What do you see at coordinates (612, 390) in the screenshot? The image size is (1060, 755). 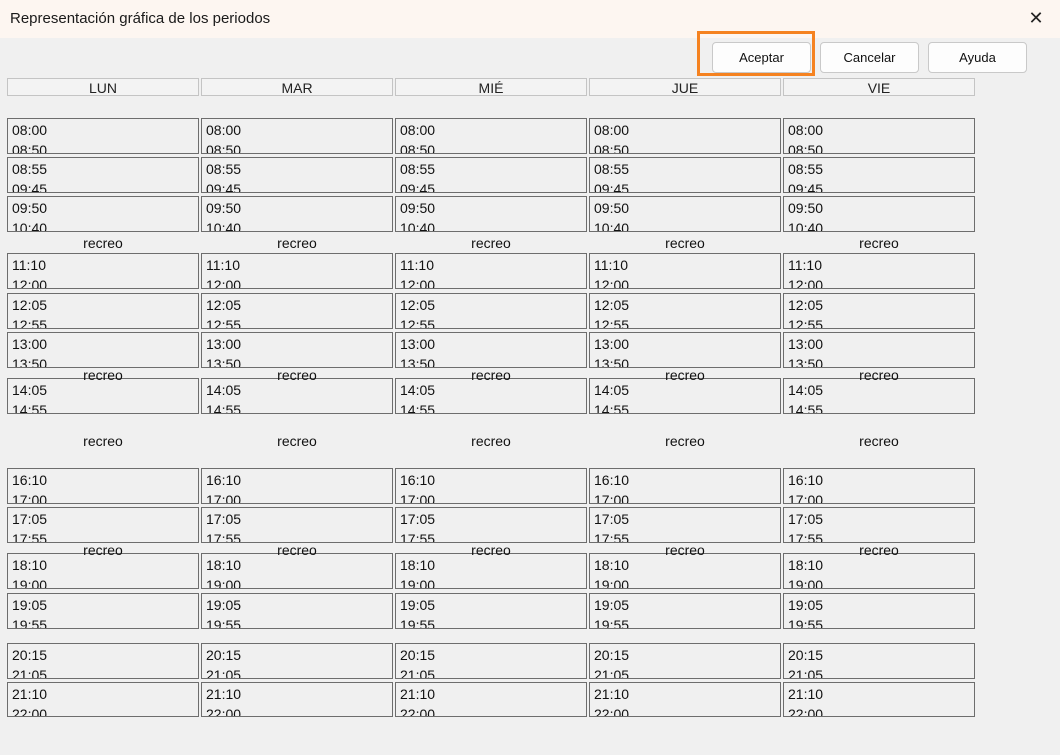 I see `period-start: 14:05` at bounding box center [612, 390].